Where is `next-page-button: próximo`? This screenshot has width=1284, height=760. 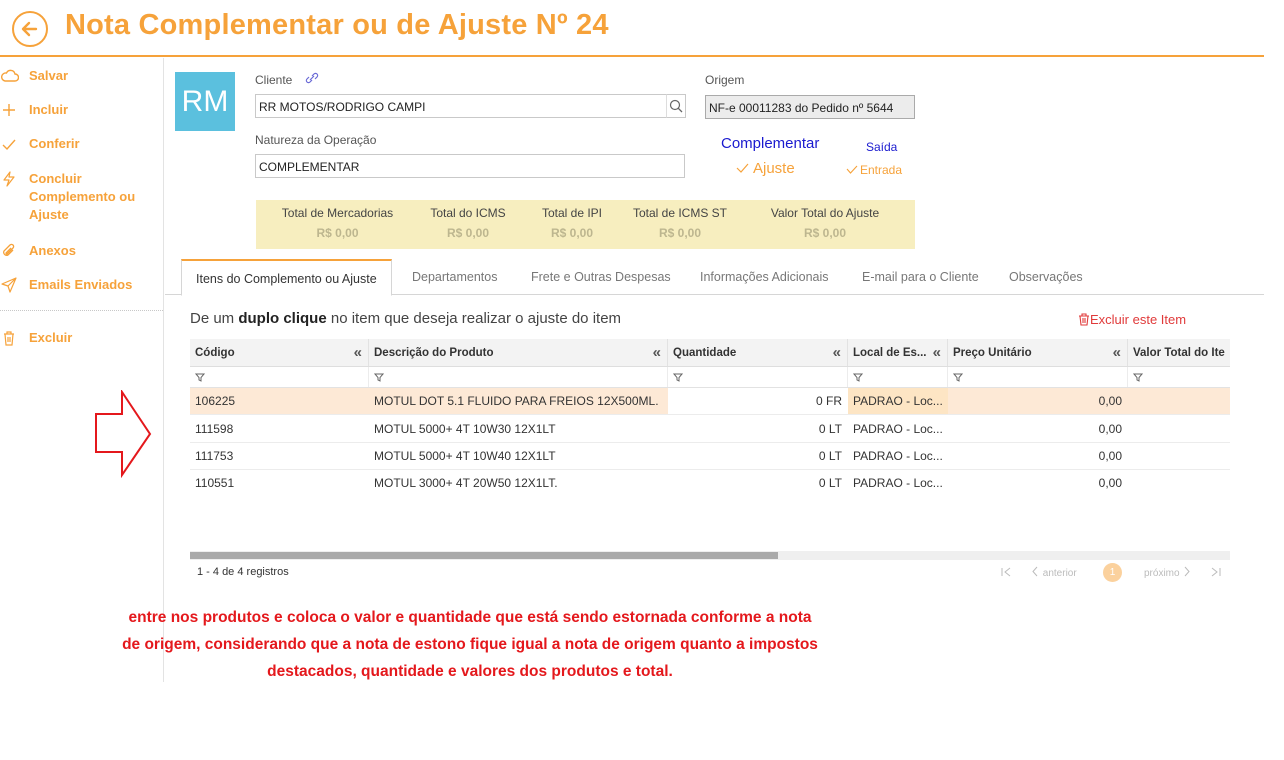
next-page-button: próximo is located at coordinates (1168, 573).